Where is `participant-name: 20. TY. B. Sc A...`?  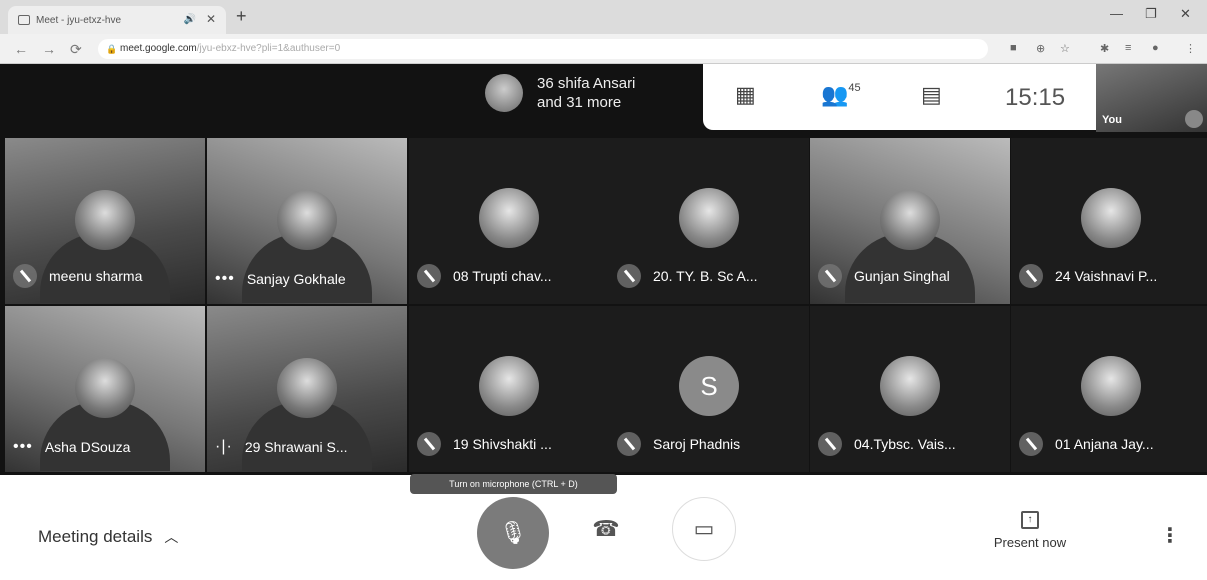
participant-name: 20. TY. B. Sc A... is located at coordinates (705, 276).